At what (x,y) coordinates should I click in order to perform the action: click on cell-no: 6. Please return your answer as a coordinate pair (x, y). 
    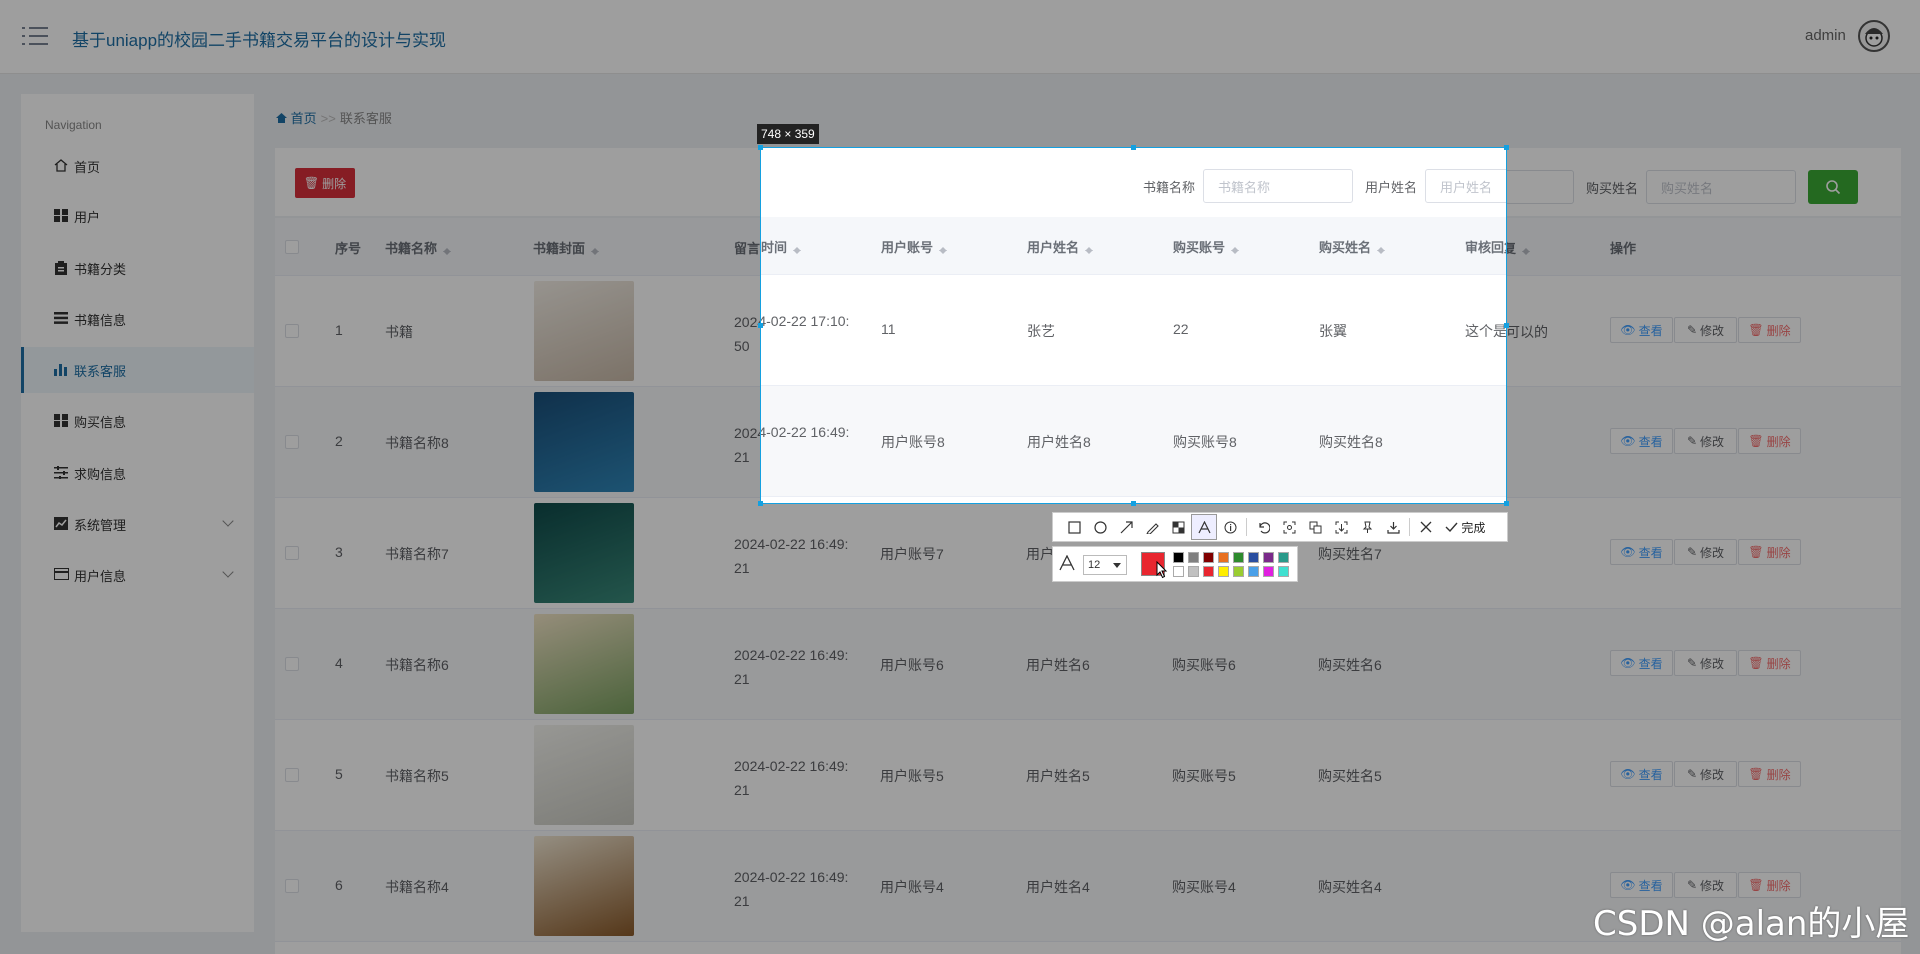
    Looking at the image, I should click on (339, 885).